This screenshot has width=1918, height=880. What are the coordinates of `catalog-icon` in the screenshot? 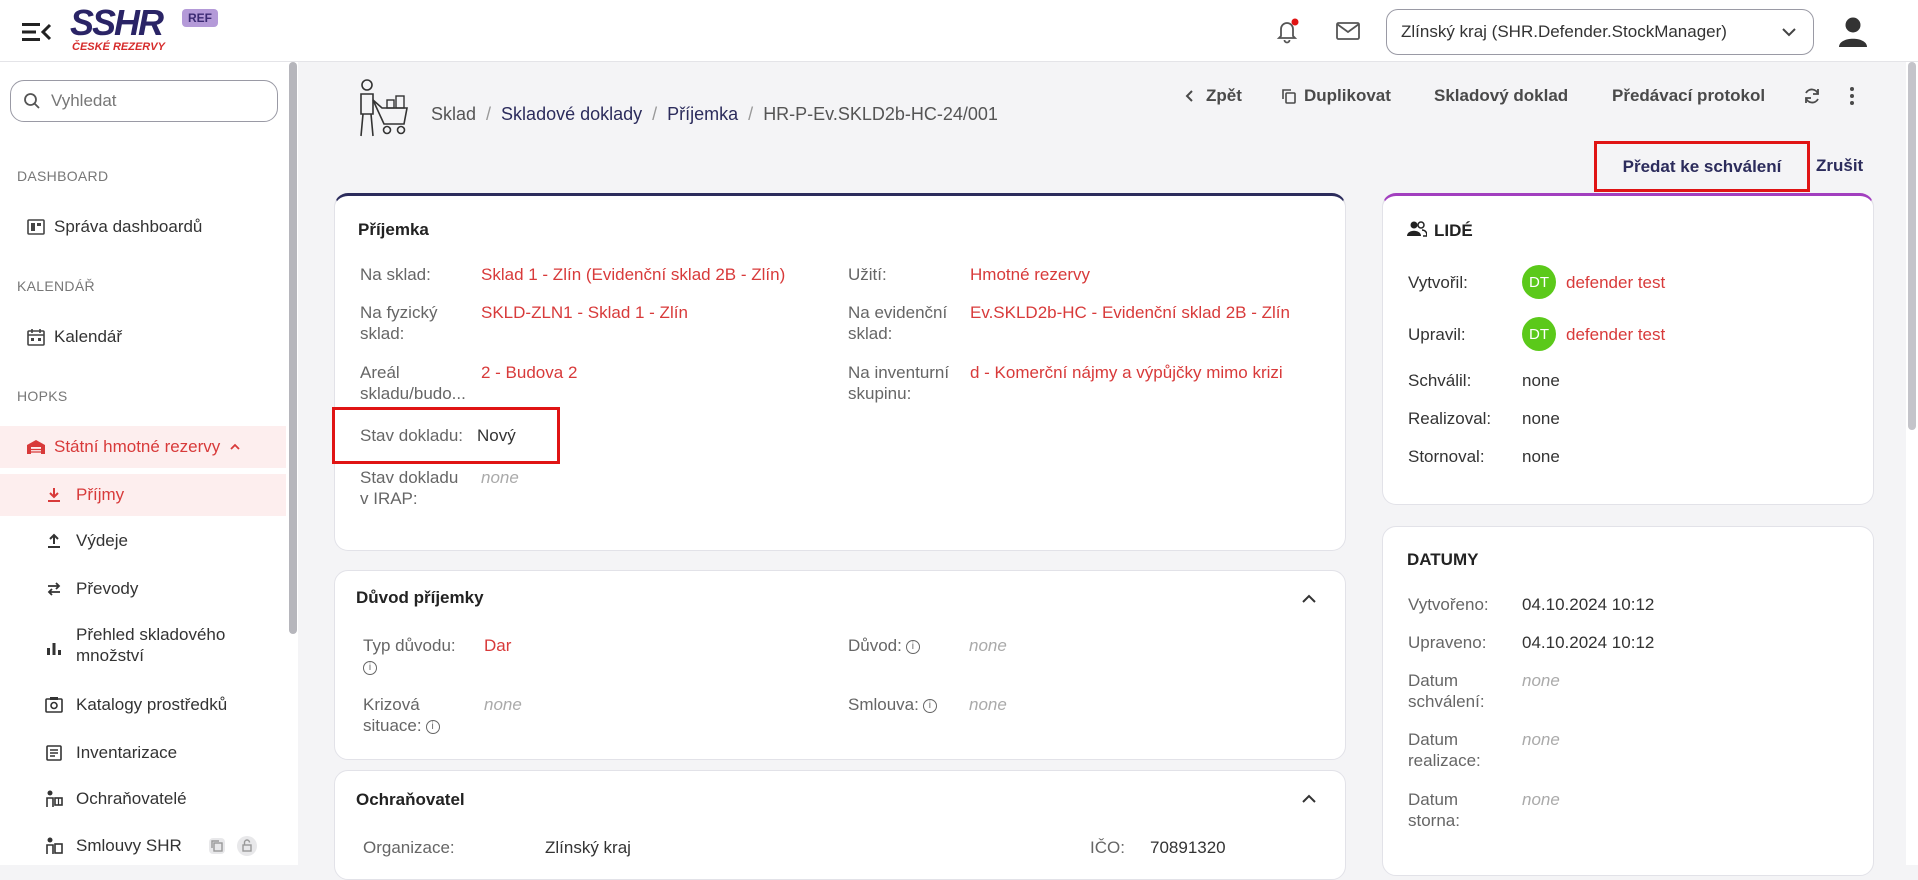 It's located at (54, 705).